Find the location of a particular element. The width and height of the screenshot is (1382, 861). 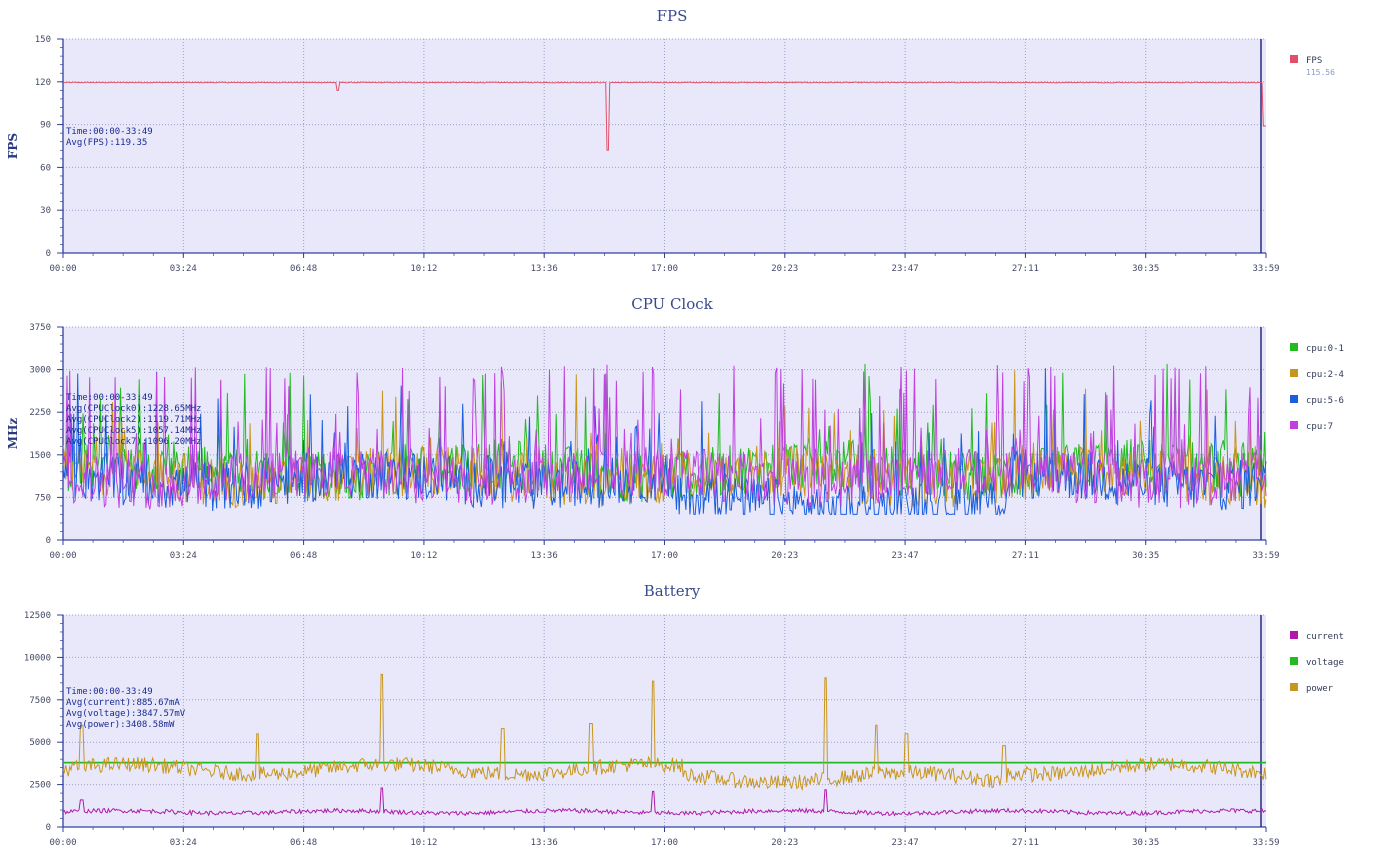

y-tick-label: 2250 is located at coordinates (40, 413).